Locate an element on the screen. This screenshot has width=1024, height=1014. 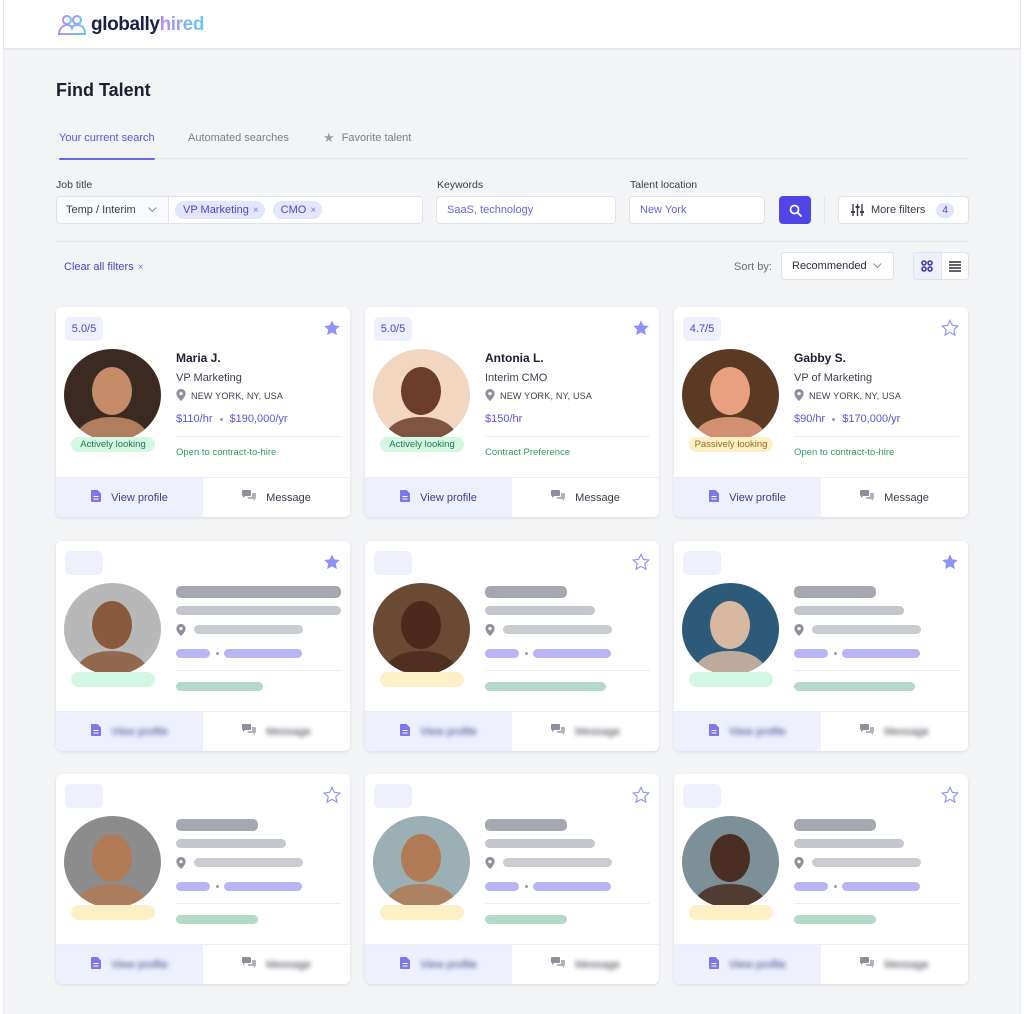
job-title-field: Temp / Interim VP Marketing × CMO × is located at coordinates (239, 210).